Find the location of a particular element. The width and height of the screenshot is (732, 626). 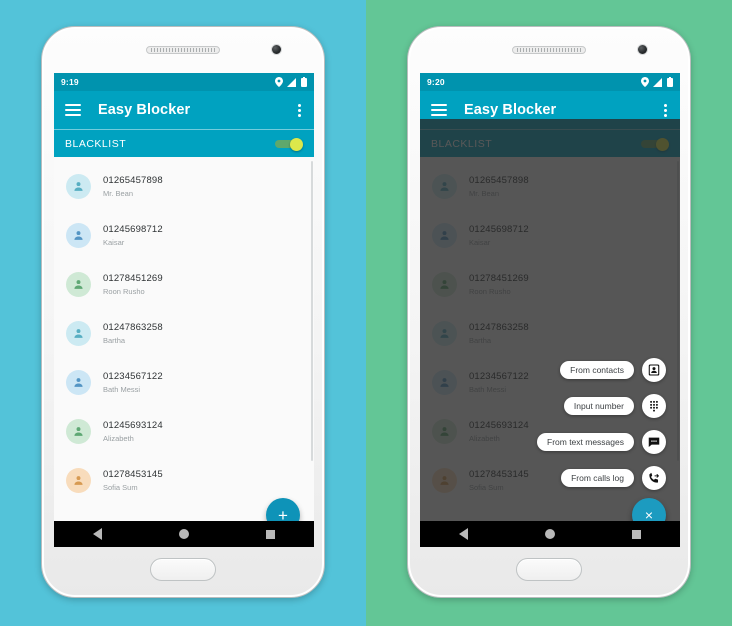

call-log-icon is located at coordinates (654, 478).